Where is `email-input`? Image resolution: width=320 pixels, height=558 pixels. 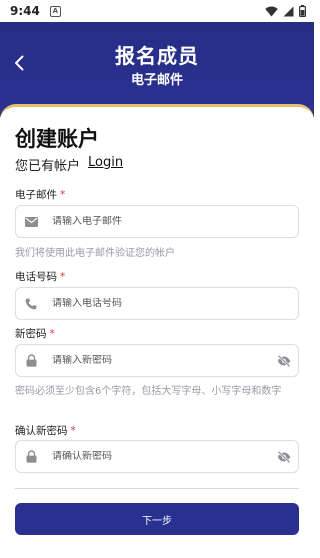 email-input is located at coordinates (152, 221).